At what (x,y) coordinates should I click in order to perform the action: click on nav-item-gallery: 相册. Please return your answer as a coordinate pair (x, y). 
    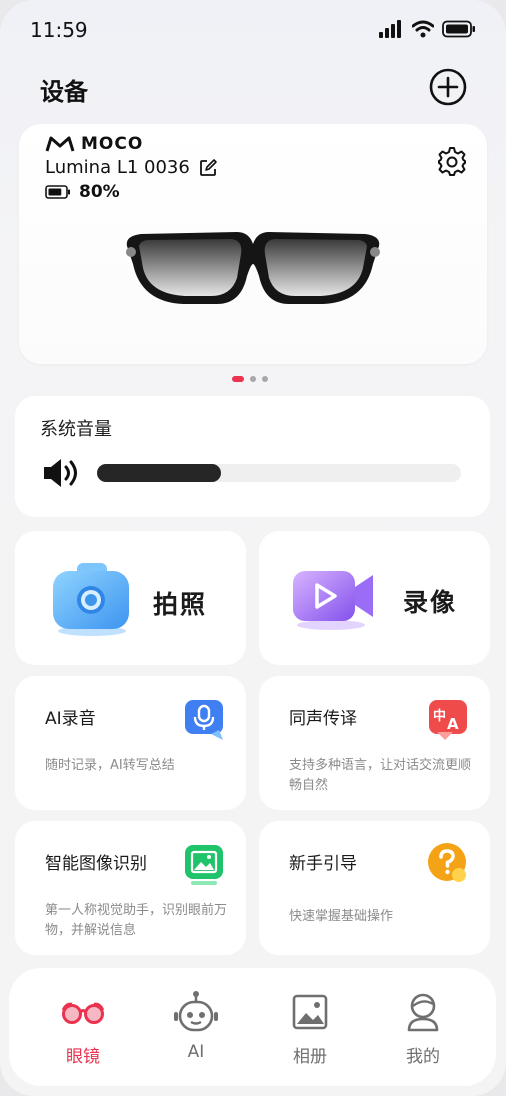
    Looking at the image, I should click on (310, 1028).